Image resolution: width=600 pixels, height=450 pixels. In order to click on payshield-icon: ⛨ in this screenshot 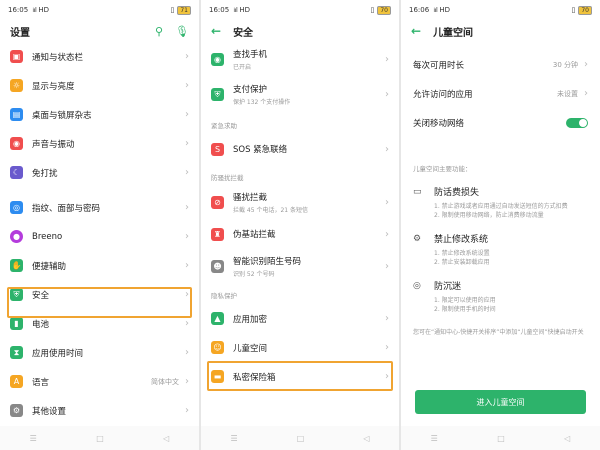, I will do `click(217, 94)`.